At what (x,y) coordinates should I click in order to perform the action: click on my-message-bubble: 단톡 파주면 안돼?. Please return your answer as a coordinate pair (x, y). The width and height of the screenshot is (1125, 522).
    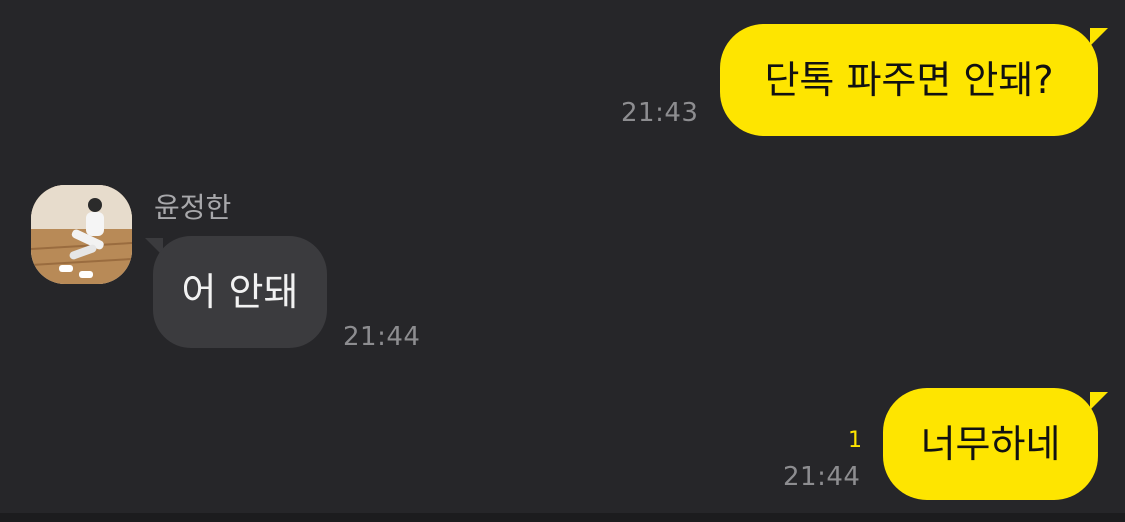
    Looking at the image, I should click on (909, 80).